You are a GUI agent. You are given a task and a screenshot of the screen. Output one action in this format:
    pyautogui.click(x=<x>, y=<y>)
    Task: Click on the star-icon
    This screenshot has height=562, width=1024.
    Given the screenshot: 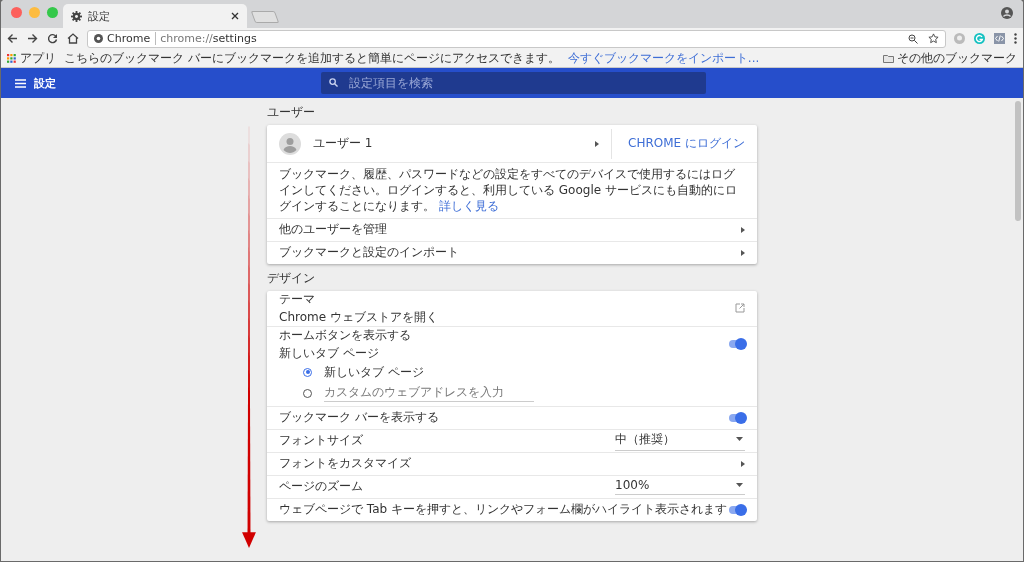 What is the action you would take?
    pyautogui.click(x=933, y=38)
    